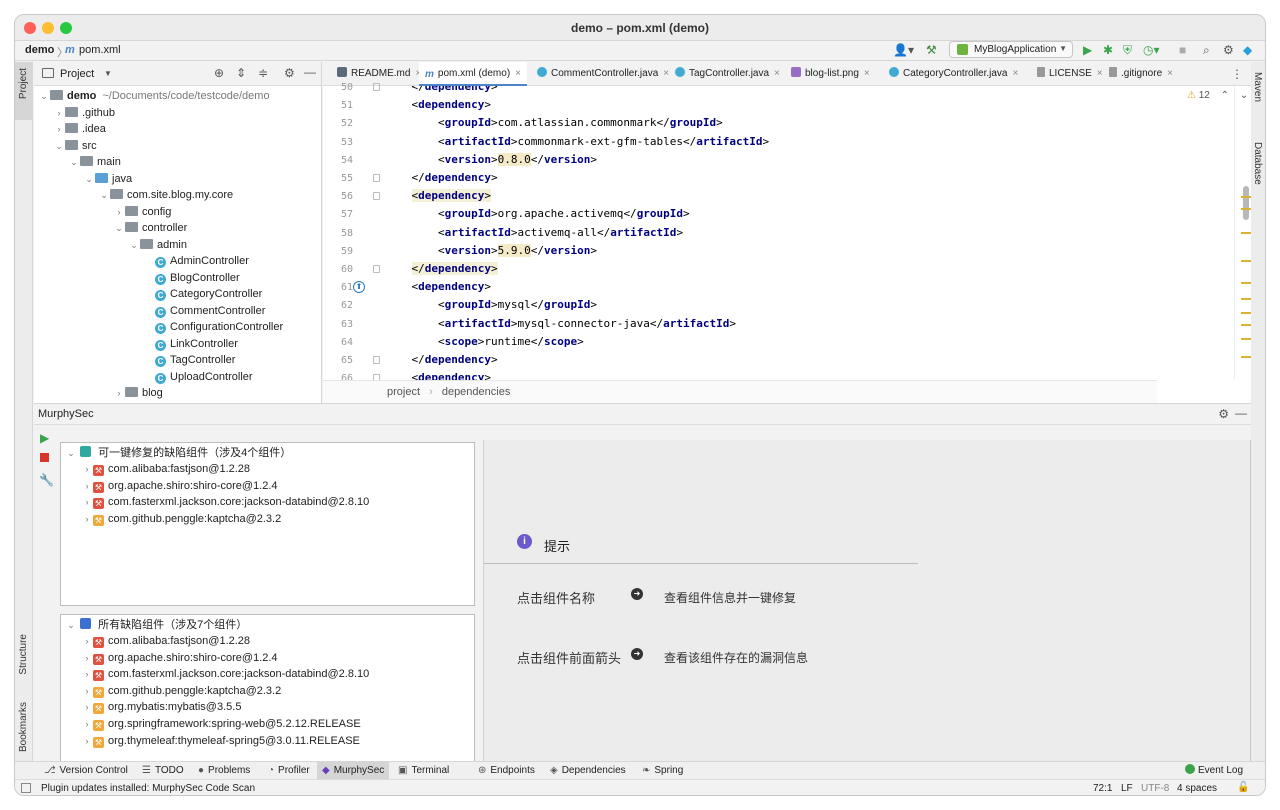  I want to click on tree-item: ⌄ java, so click(107, 179).